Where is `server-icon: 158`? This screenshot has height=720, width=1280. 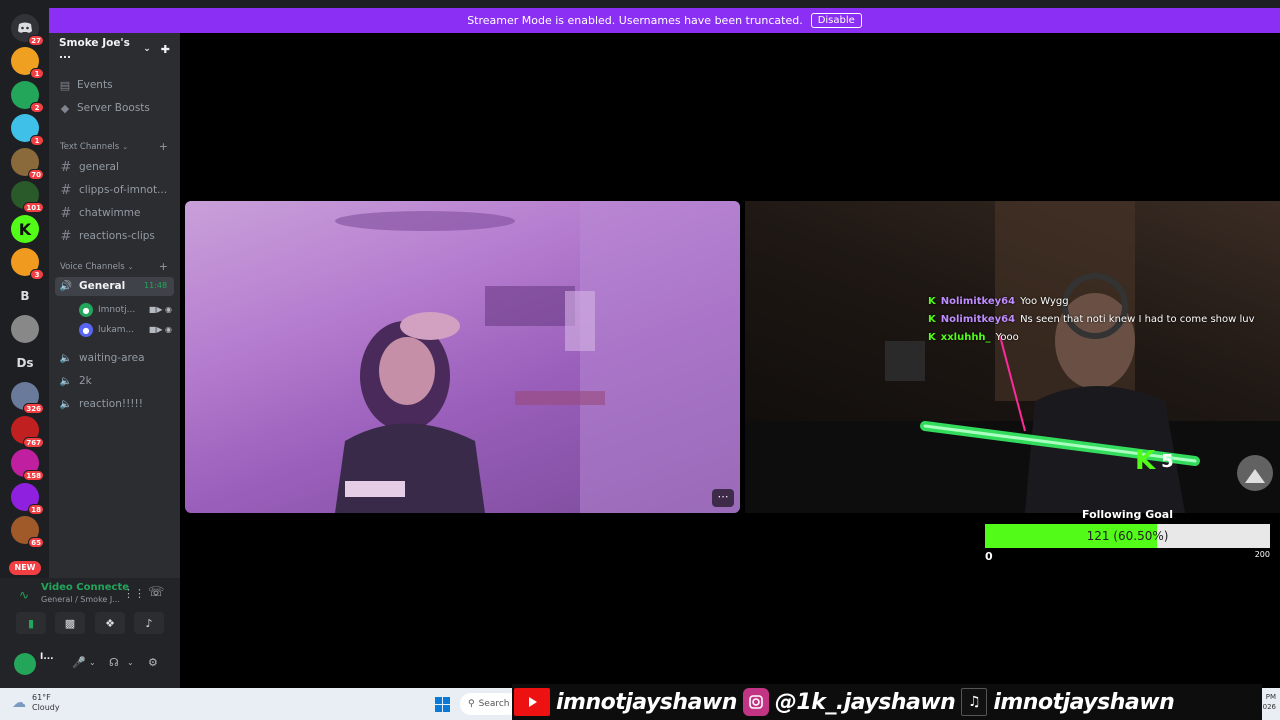
server-icon: 158 is located at coordinates (27, 465).